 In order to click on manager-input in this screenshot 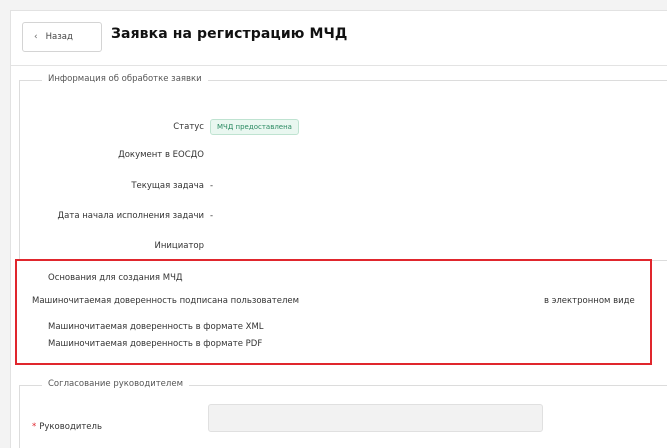, I will do `click(375, 418)`.